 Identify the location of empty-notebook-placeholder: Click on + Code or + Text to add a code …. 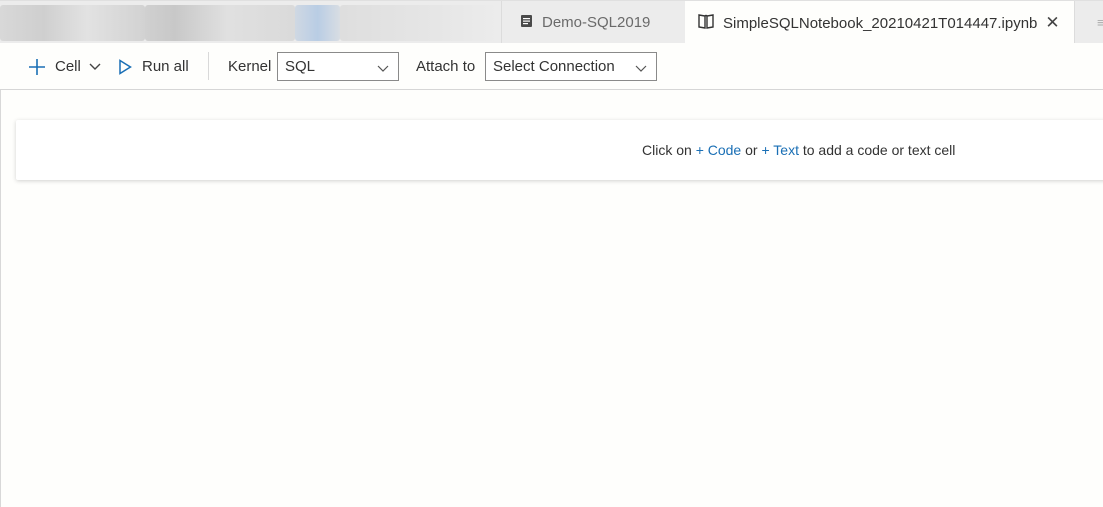
(559, 150).